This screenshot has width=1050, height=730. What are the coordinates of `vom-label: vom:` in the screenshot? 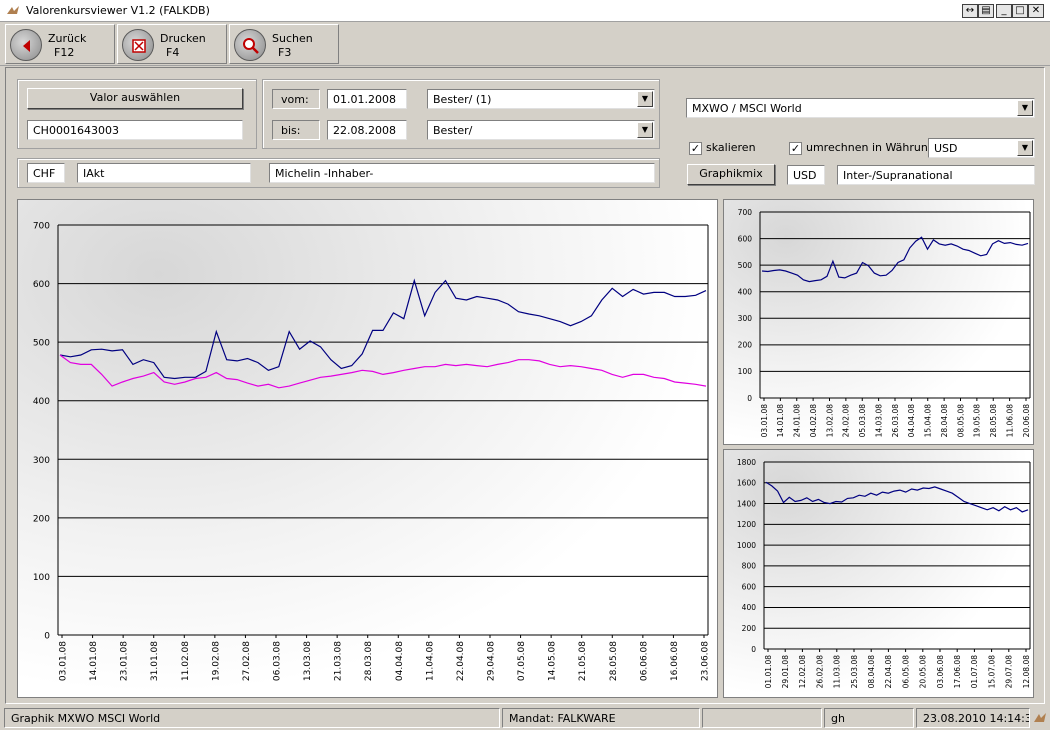 It's located at (296, 99).